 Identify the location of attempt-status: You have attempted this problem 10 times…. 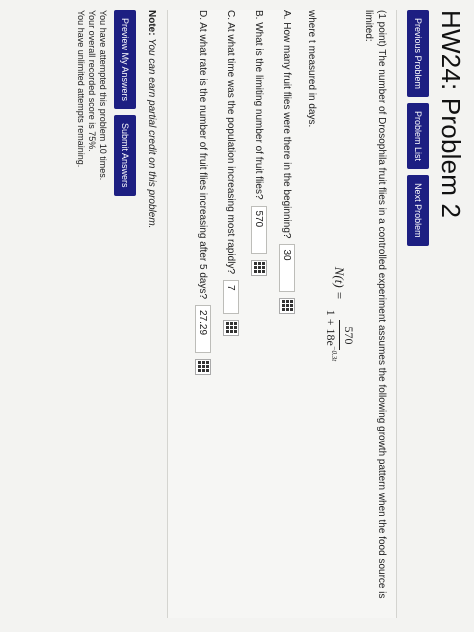
(91, 314).